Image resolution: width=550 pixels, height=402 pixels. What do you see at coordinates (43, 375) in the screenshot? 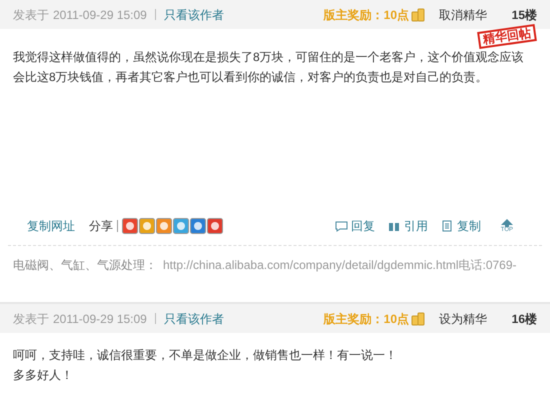
I see `post-text: 多多好人！` at bounding box center [43, 375].